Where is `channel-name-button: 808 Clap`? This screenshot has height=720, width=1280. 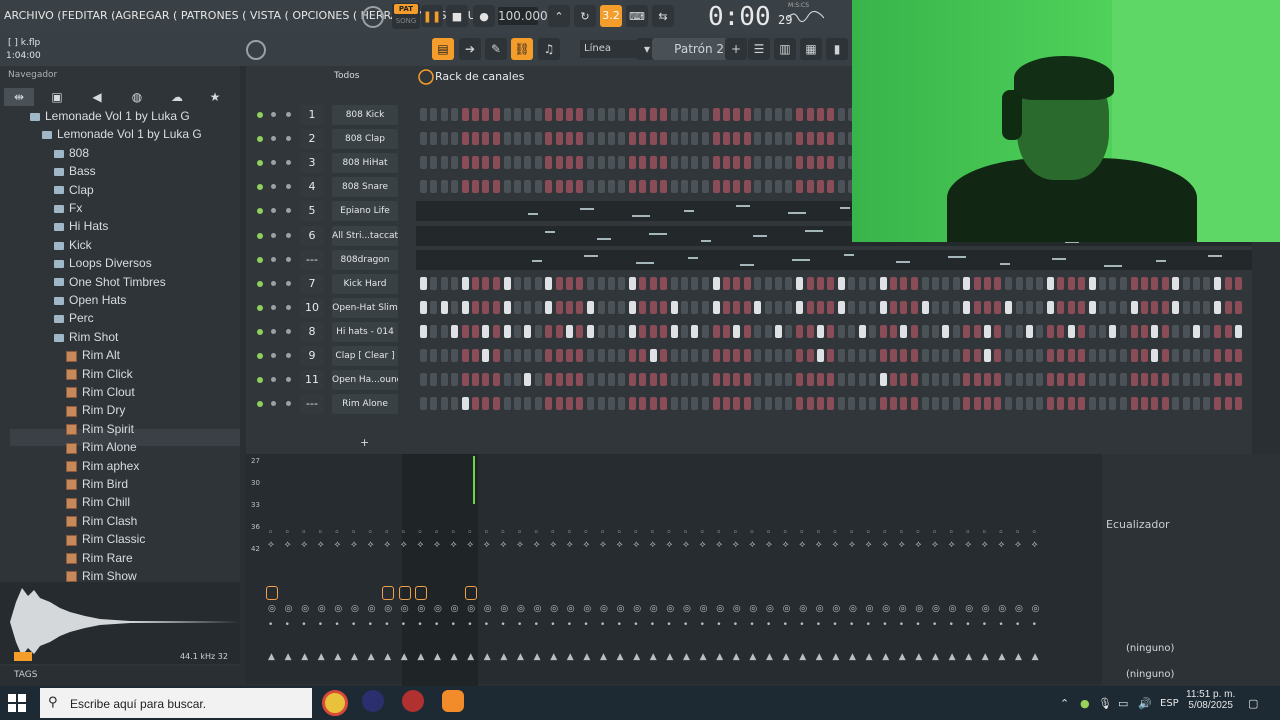
channel-name-button: 808 Clap is located at coordinates (365, 139).